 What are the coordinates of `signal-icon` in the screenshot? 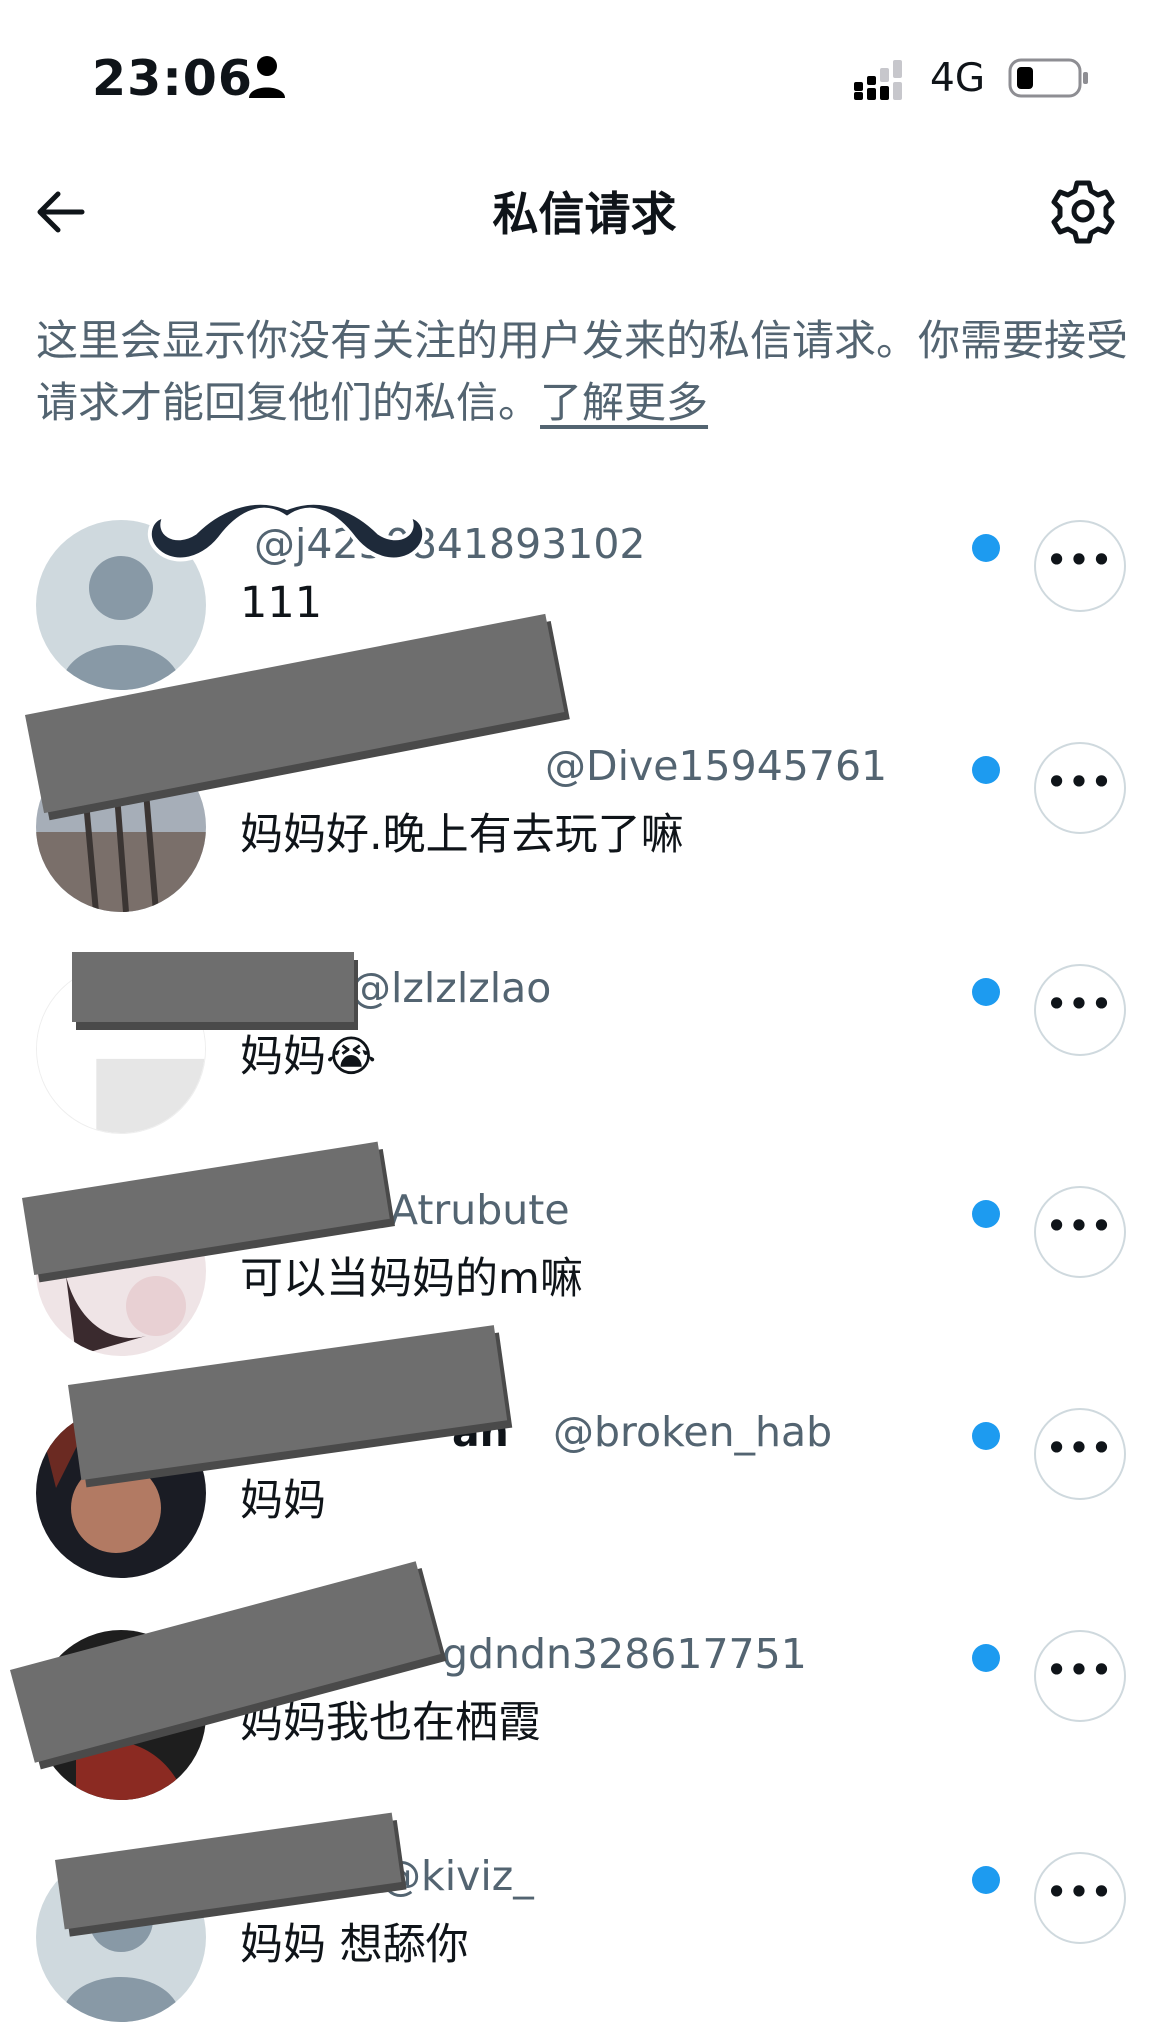 It's located at (878, 80).